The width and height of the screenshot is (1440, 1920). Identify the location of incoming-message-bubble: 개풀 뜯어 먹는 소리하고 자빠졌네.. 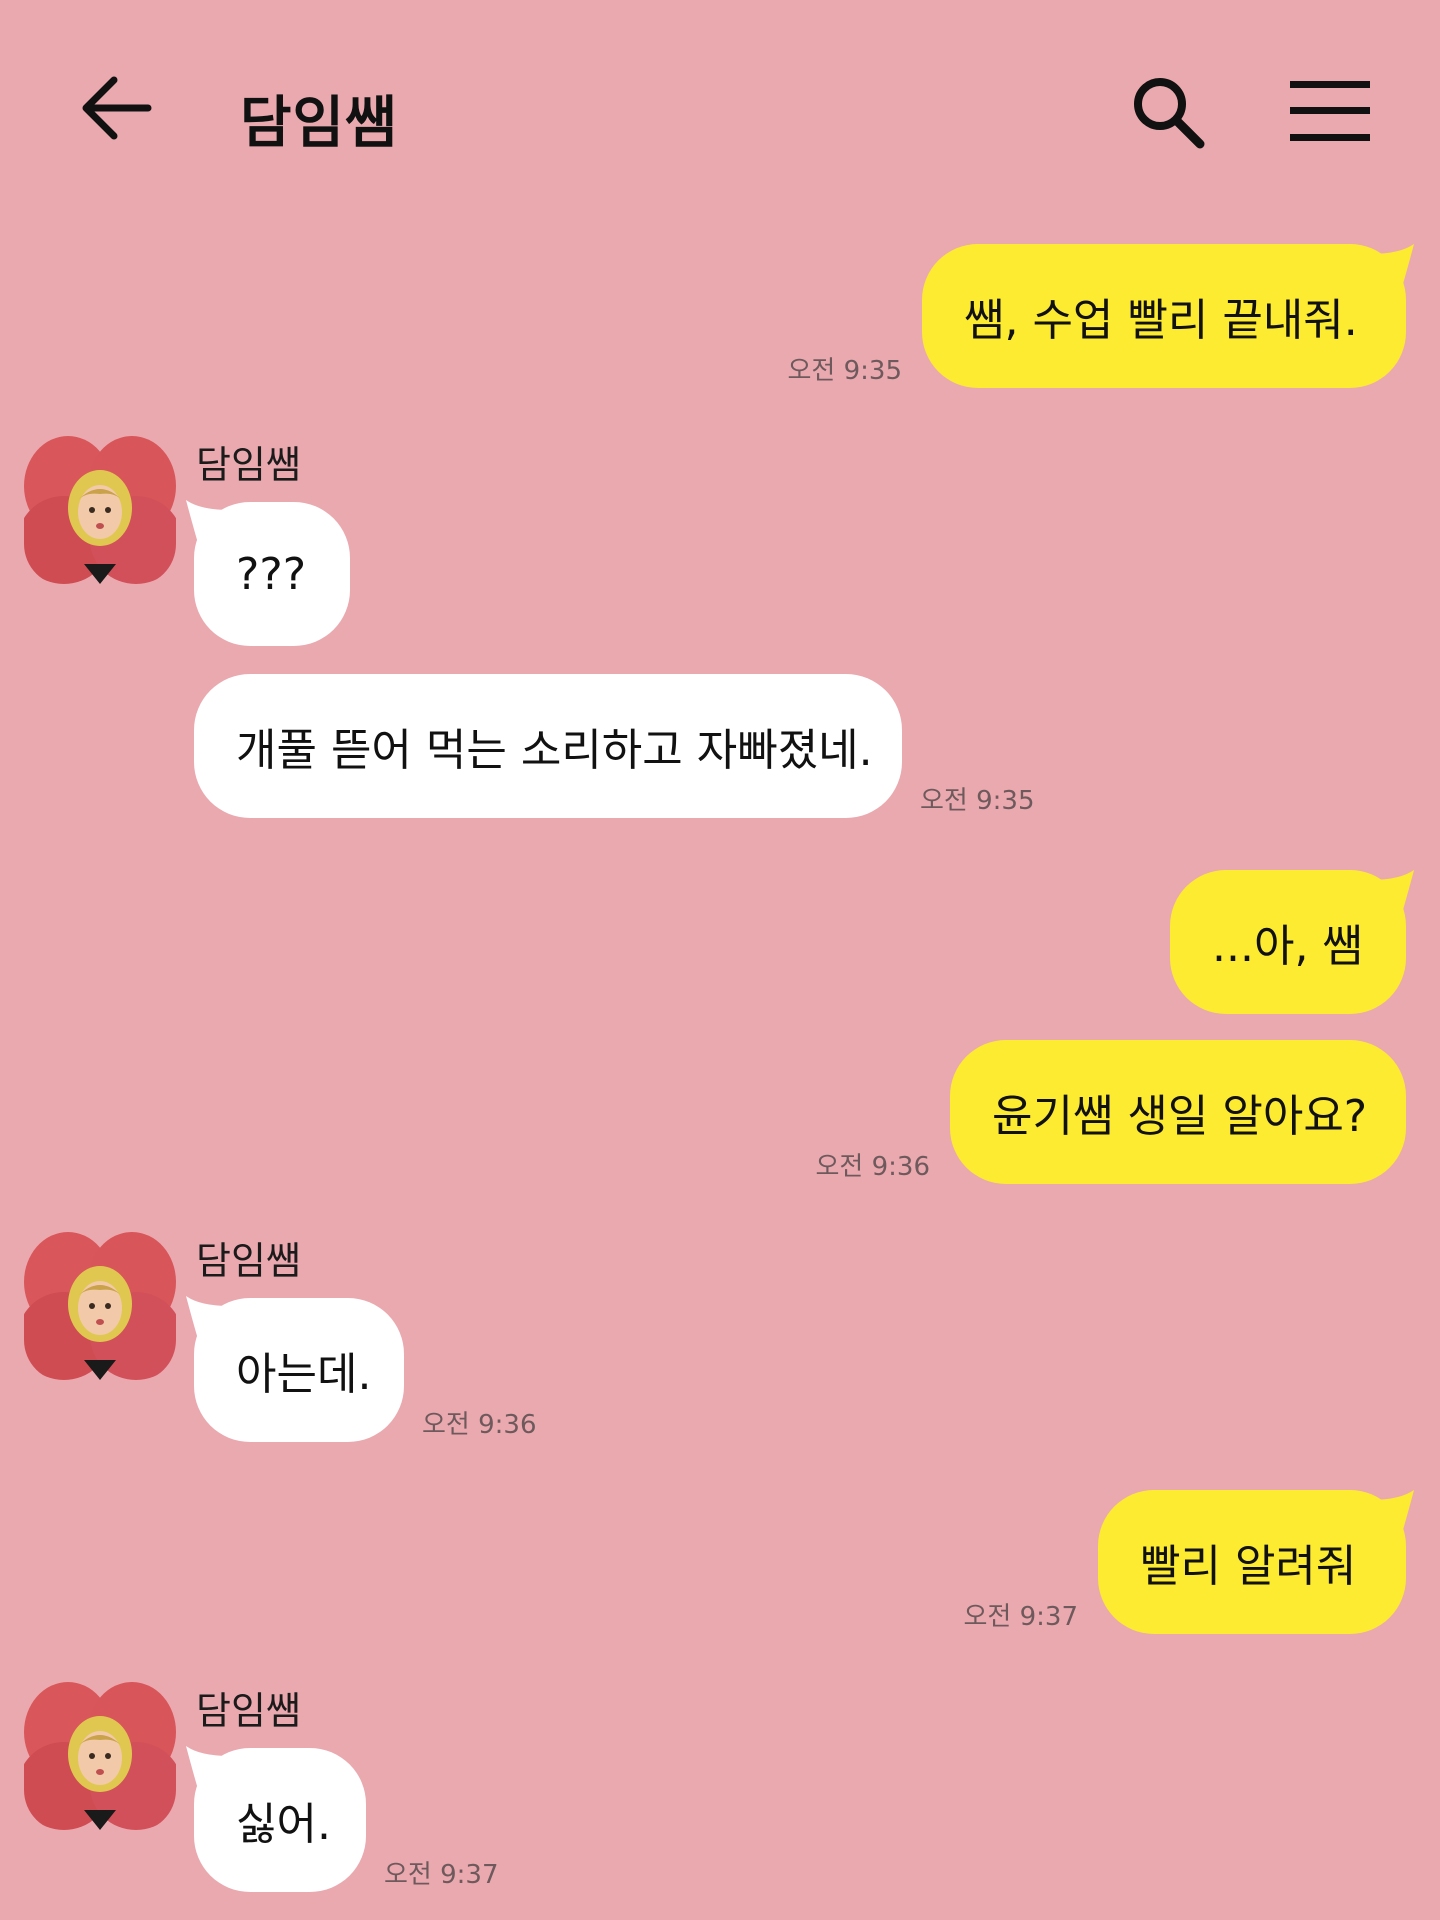
(548, 746).